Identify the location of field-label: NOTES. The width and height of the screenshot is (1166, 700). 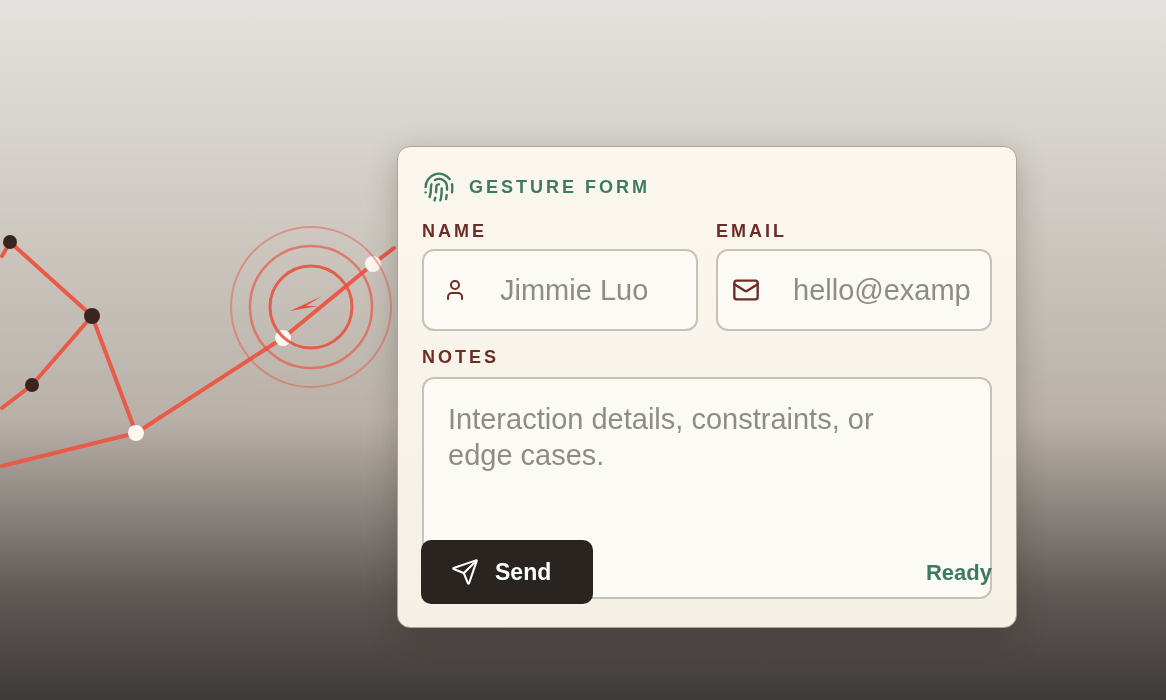
(460, 357).